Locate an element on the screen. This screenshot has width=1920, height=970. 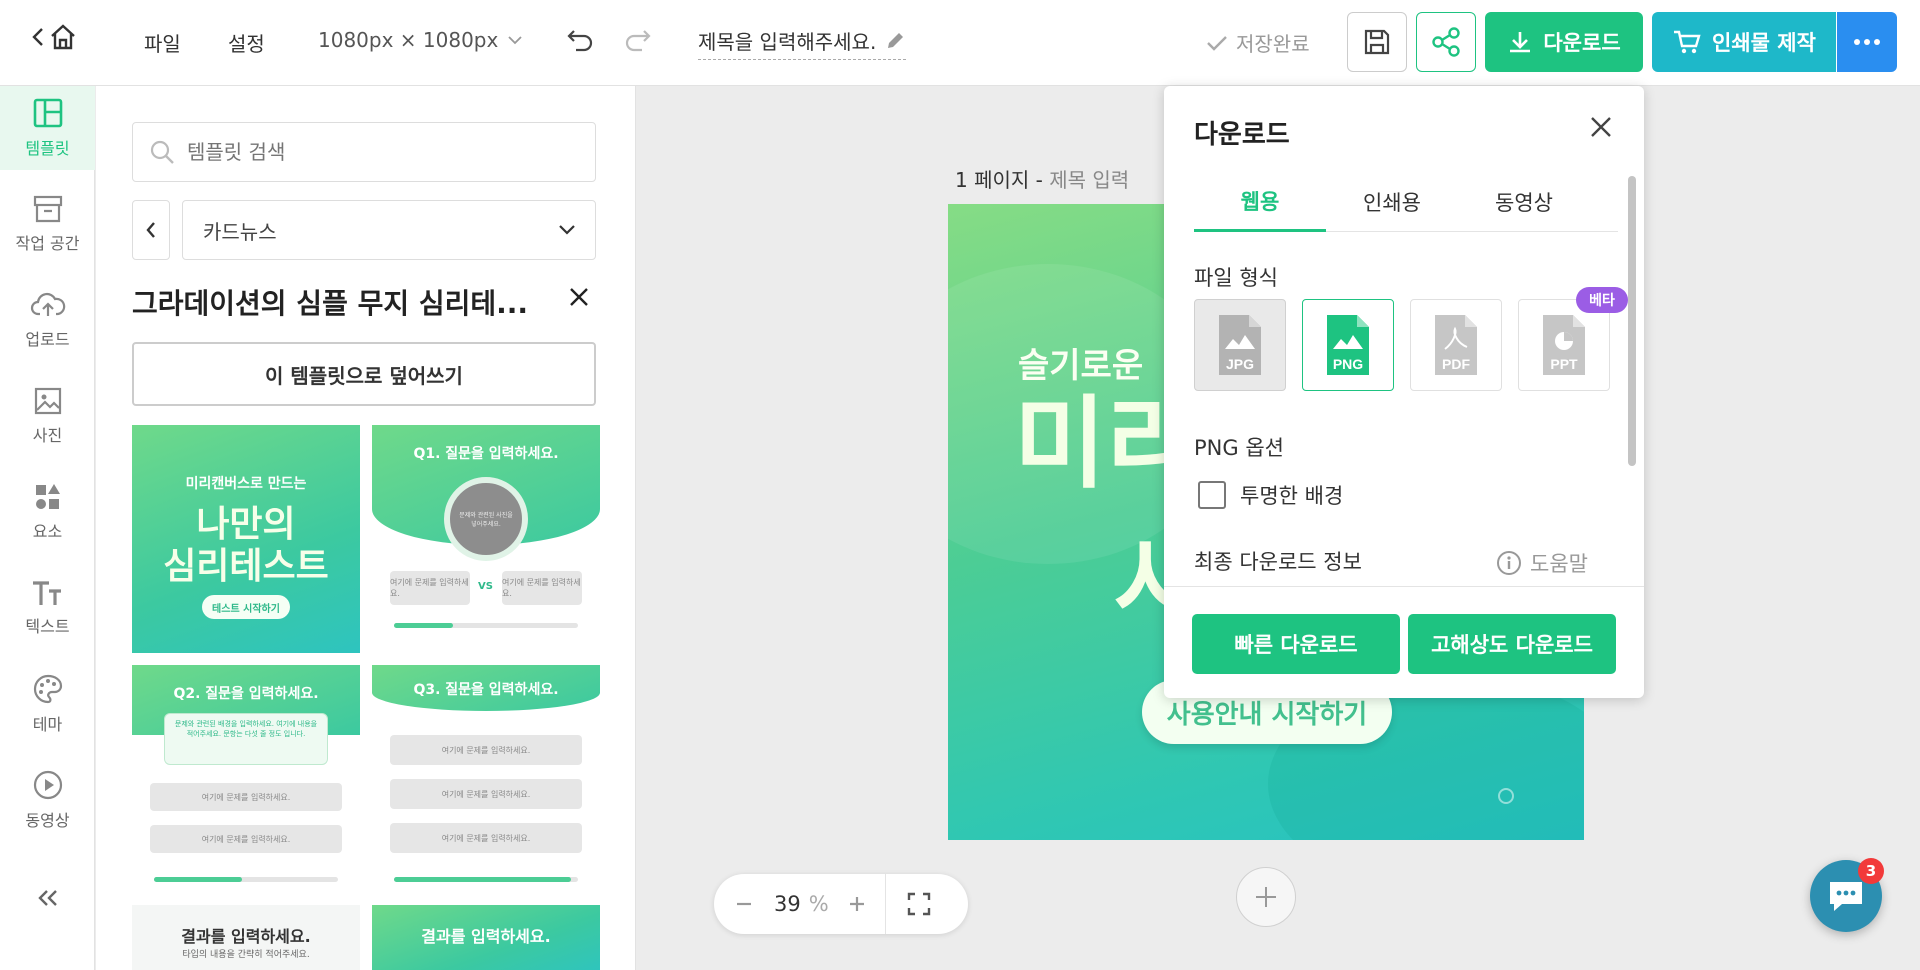
page-number: 1 페이지 - is located at coordinates (999, 180).